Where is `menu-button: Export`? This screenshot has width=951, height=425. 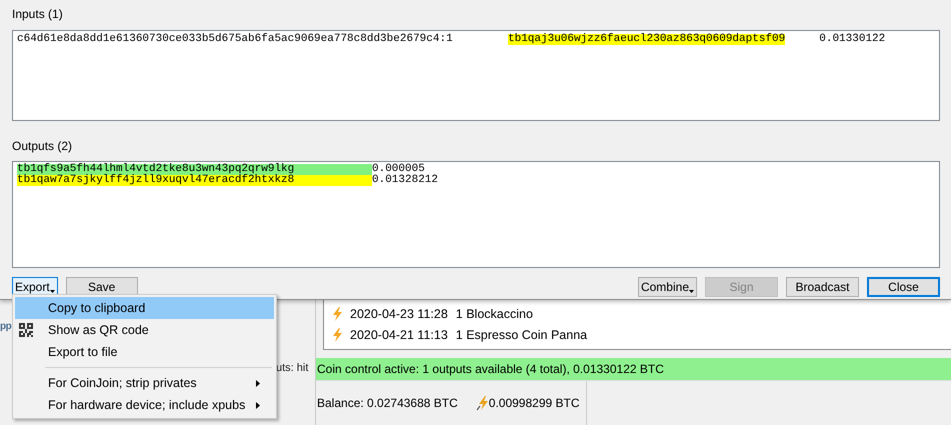 menu-button: Export is located at coordinates (35, 286).